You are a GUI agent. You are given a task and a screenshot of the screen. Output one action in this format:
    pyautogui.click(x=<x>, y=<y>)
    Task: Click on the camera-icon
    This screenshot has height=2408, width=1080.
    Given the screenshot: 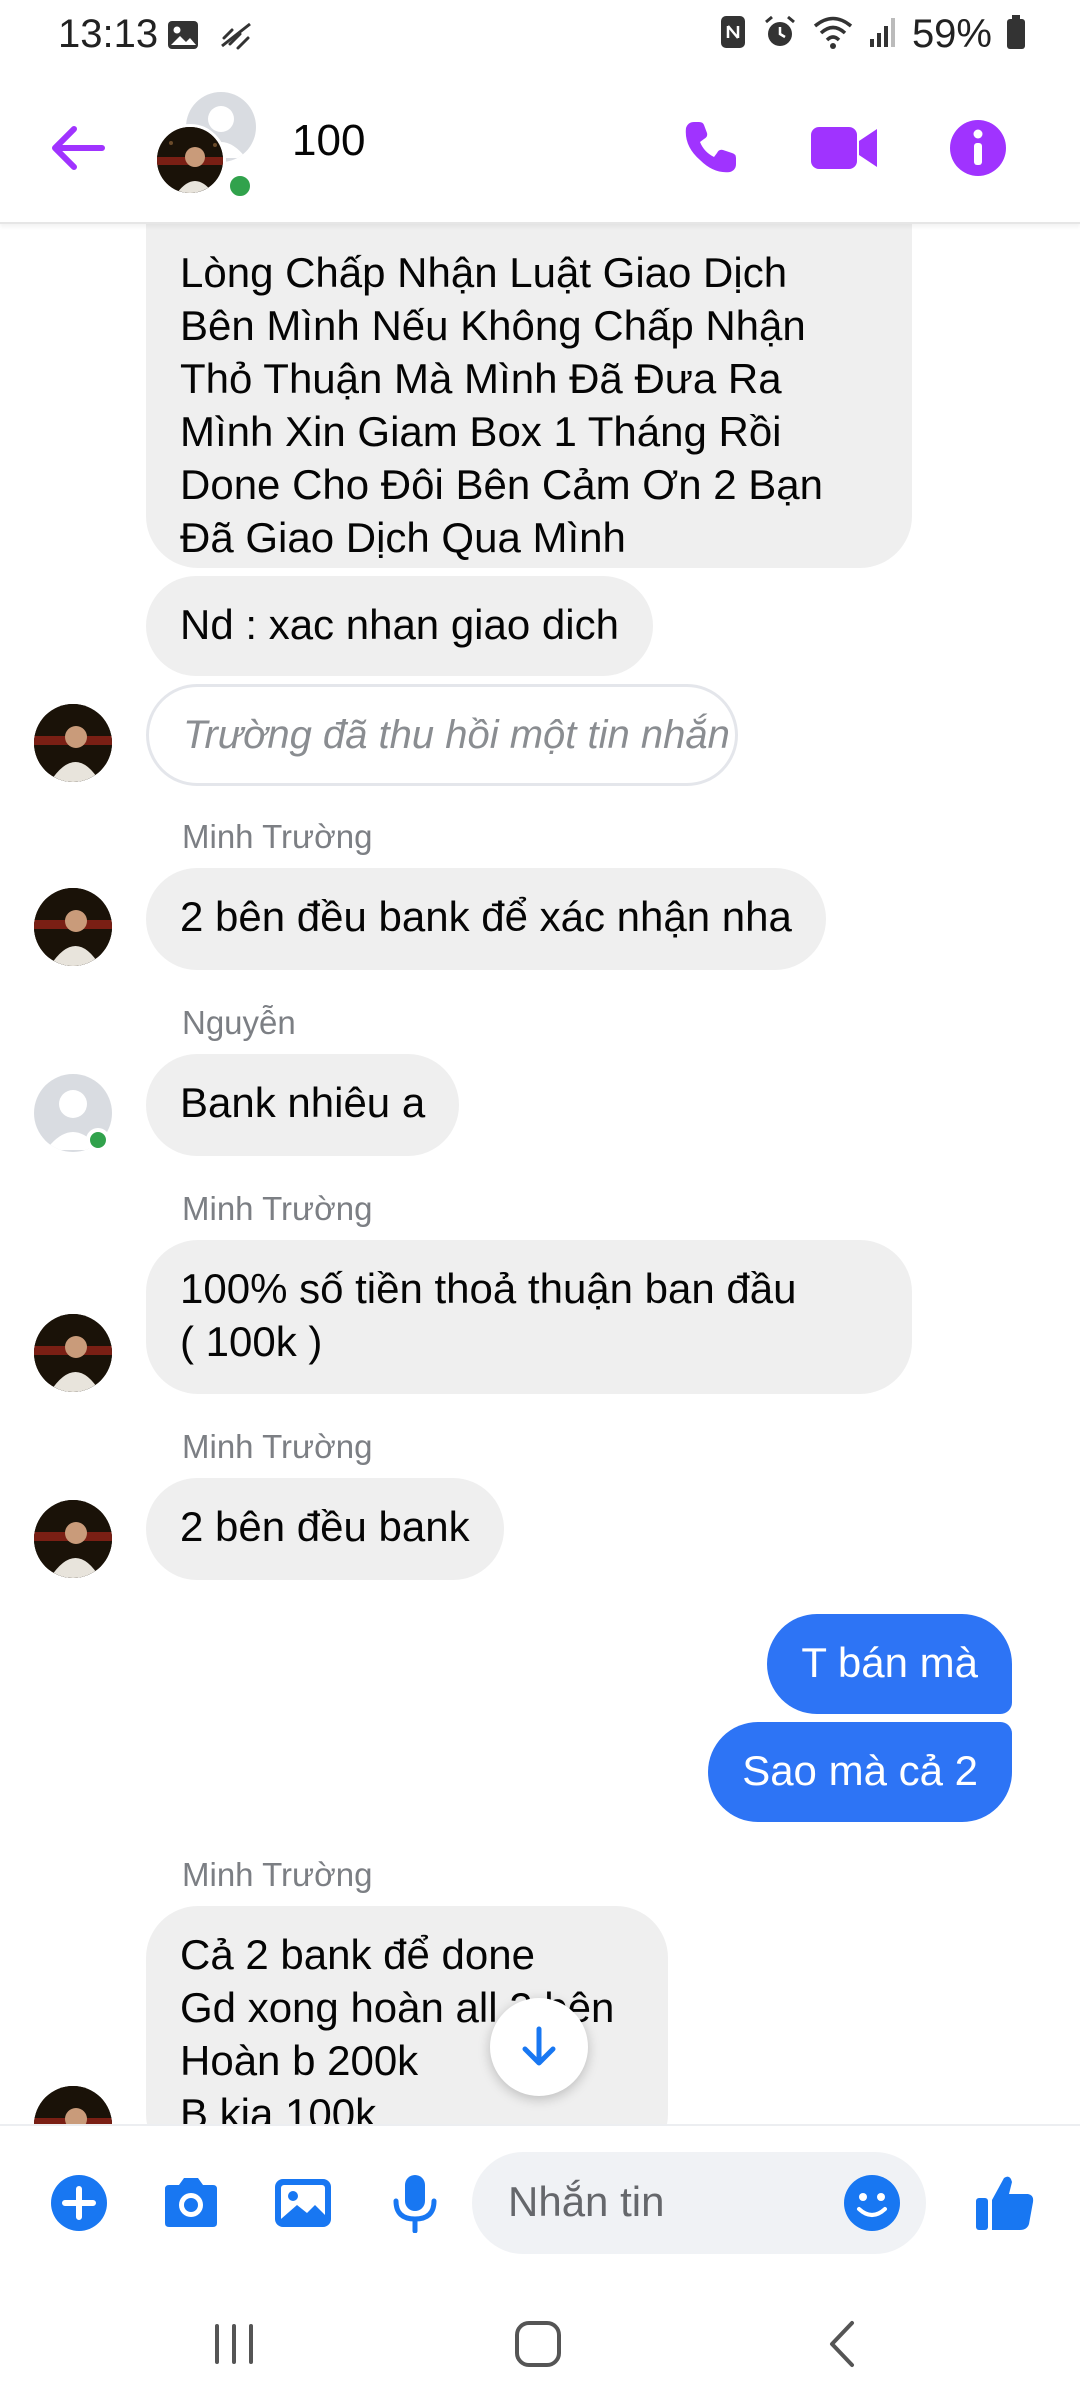 What is the action you would take?
    pyautogui.click(x=191, y=2202)
    